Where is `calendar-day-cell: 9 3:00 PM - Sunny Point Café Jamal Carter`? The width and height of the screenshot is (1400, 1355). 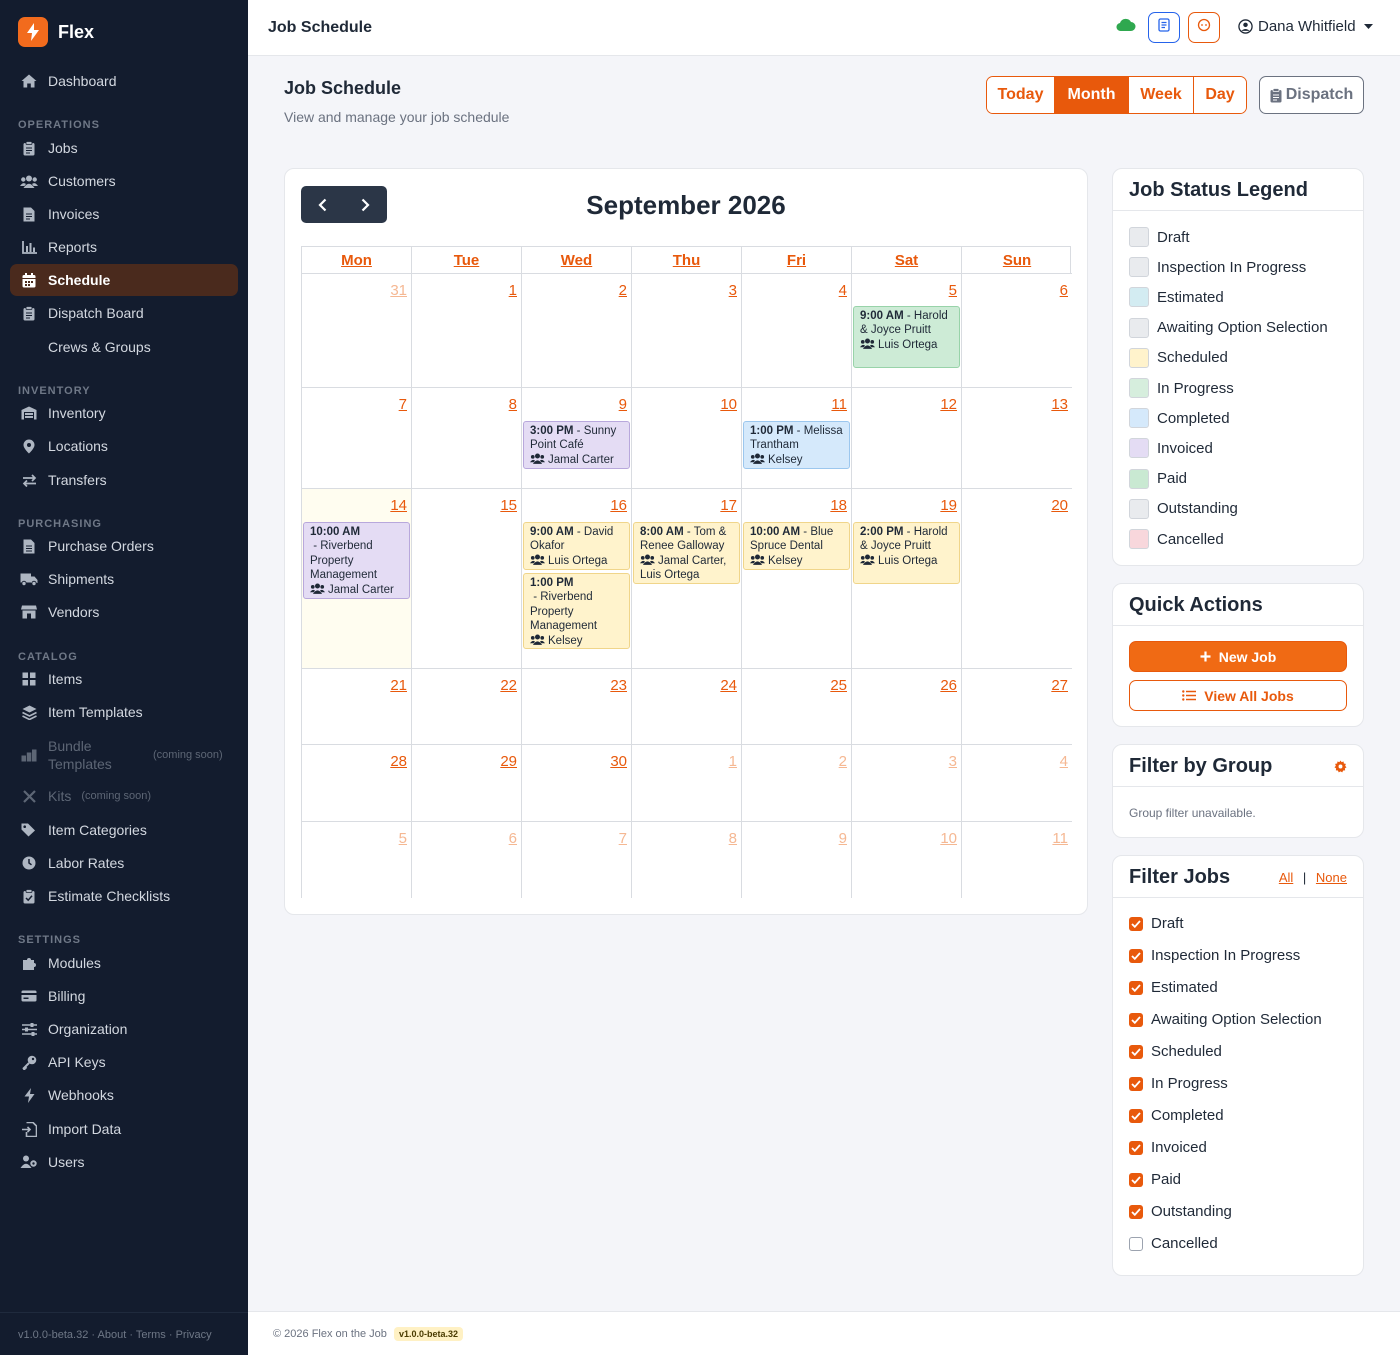 calendar-day-cell: 9 3:00 PM - Sunny Point Café Jamal Carter is located at coordinates (577, 438).